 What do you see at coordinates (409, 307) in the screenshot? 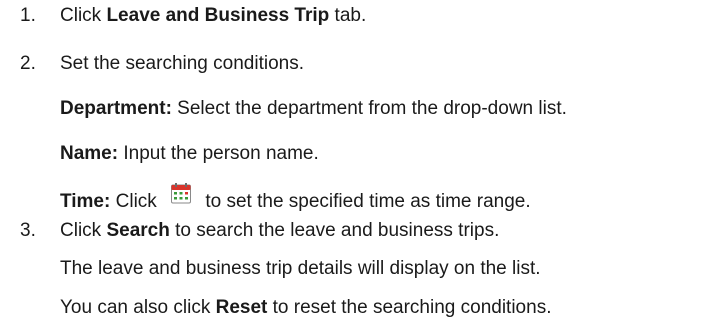
I see `note-text-suffix: to reset the searching conditions.` at bounding box center [409, 307].